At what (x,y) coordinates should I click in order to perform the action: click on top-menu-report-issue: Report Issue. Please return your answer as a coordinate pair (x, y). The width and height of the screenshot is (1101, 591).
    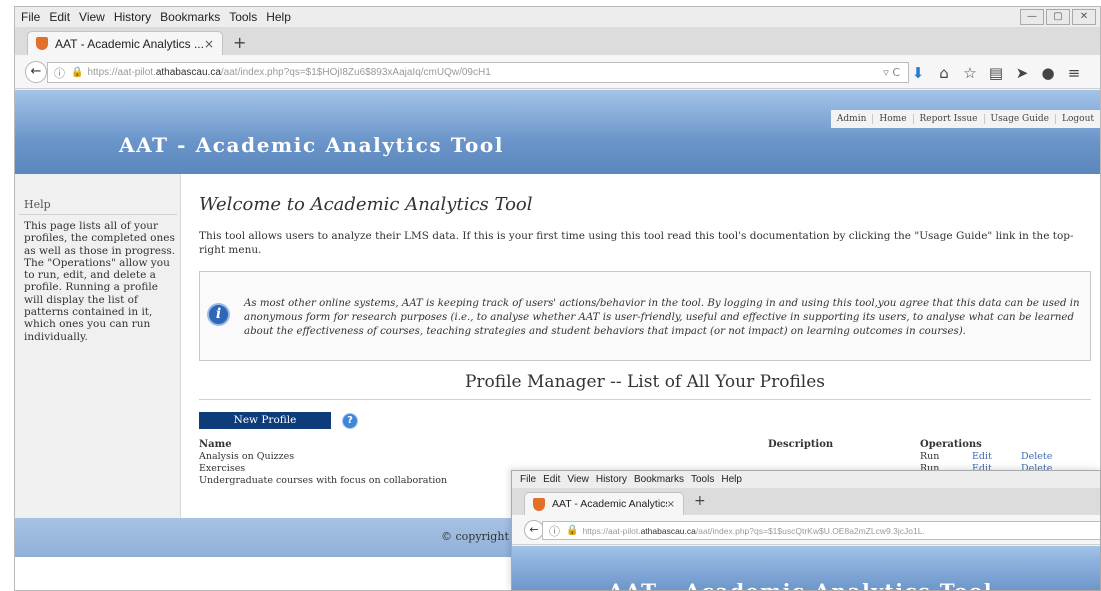
    Looking at the image, I should click on (948, 119).